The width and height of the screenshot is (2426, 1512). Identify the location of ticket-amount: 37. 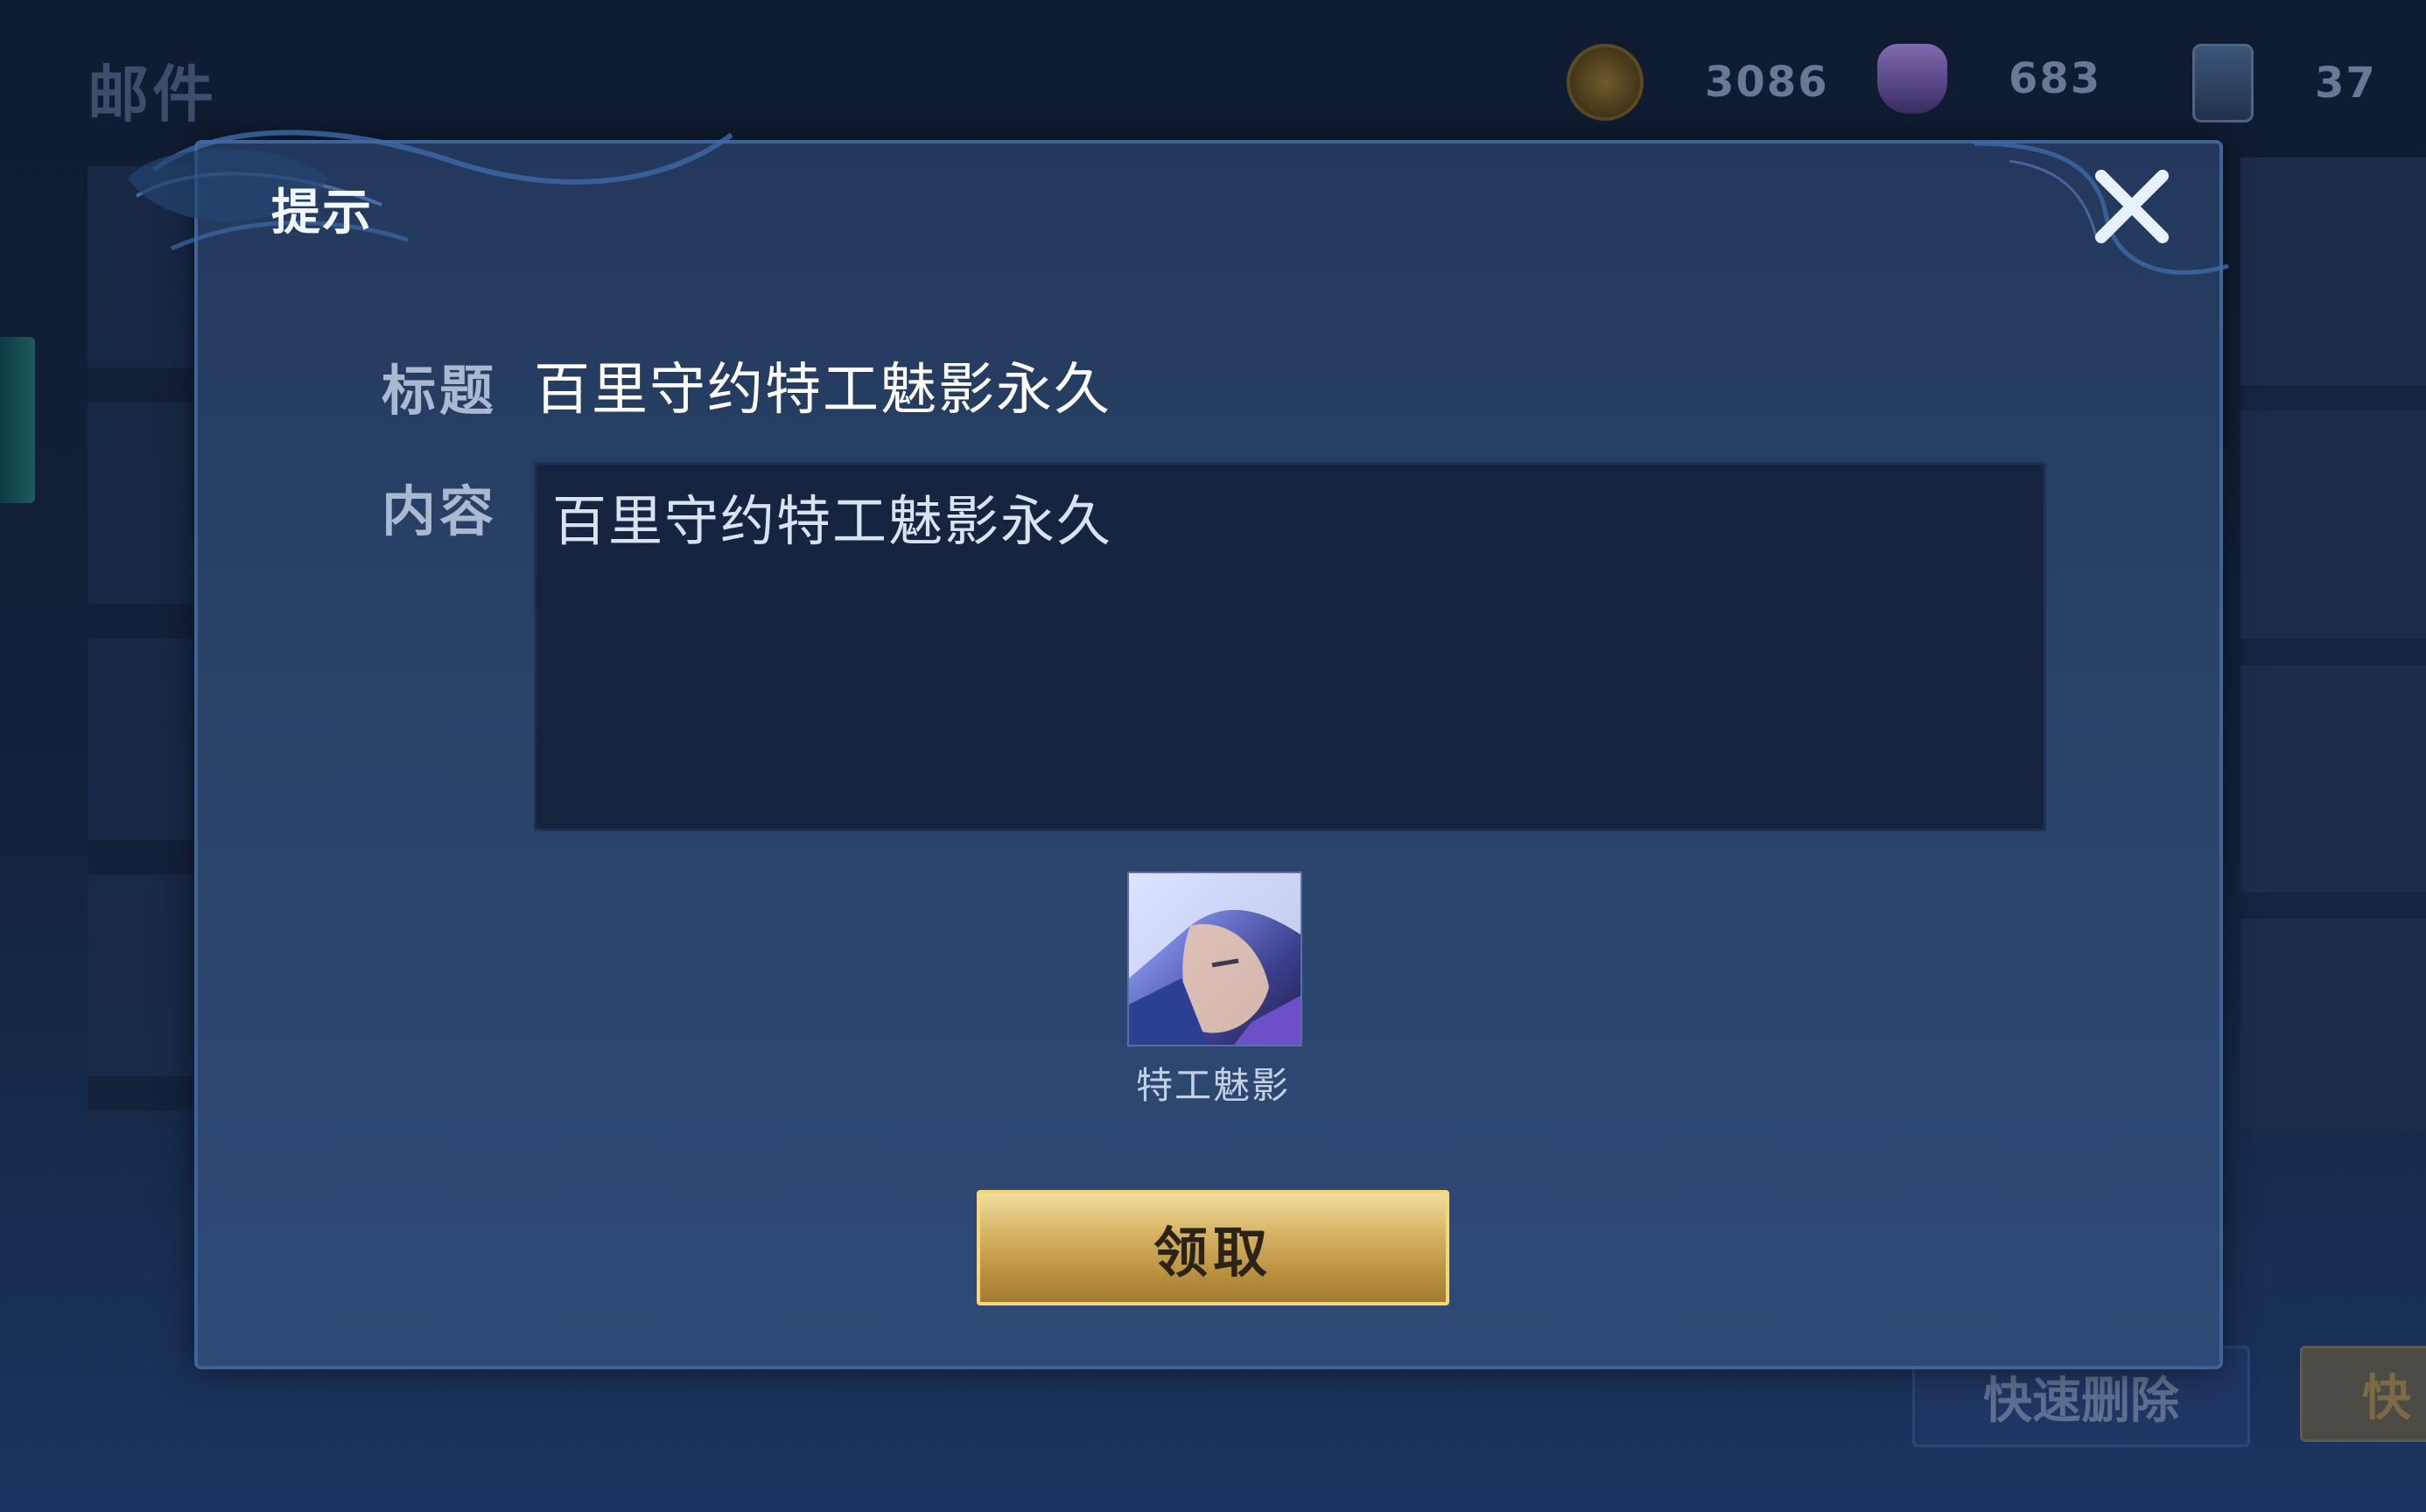
(2346, 83).